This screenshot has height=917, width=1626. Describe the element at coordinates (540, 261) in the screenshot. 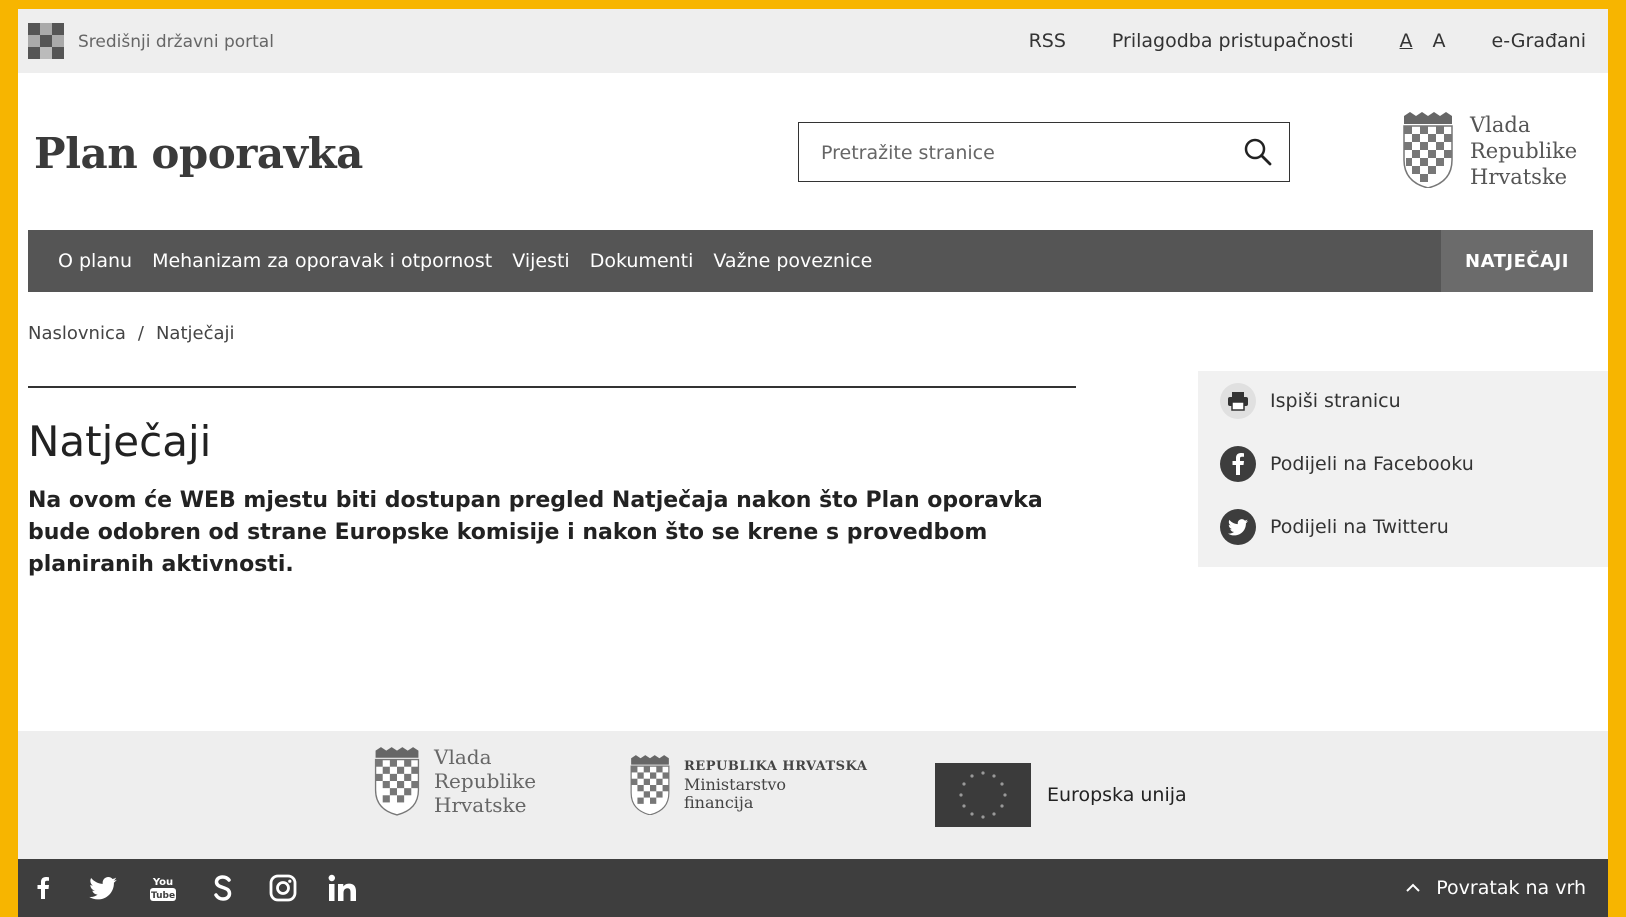

I see `nav-item-vijesti: Vijesti` at that location.